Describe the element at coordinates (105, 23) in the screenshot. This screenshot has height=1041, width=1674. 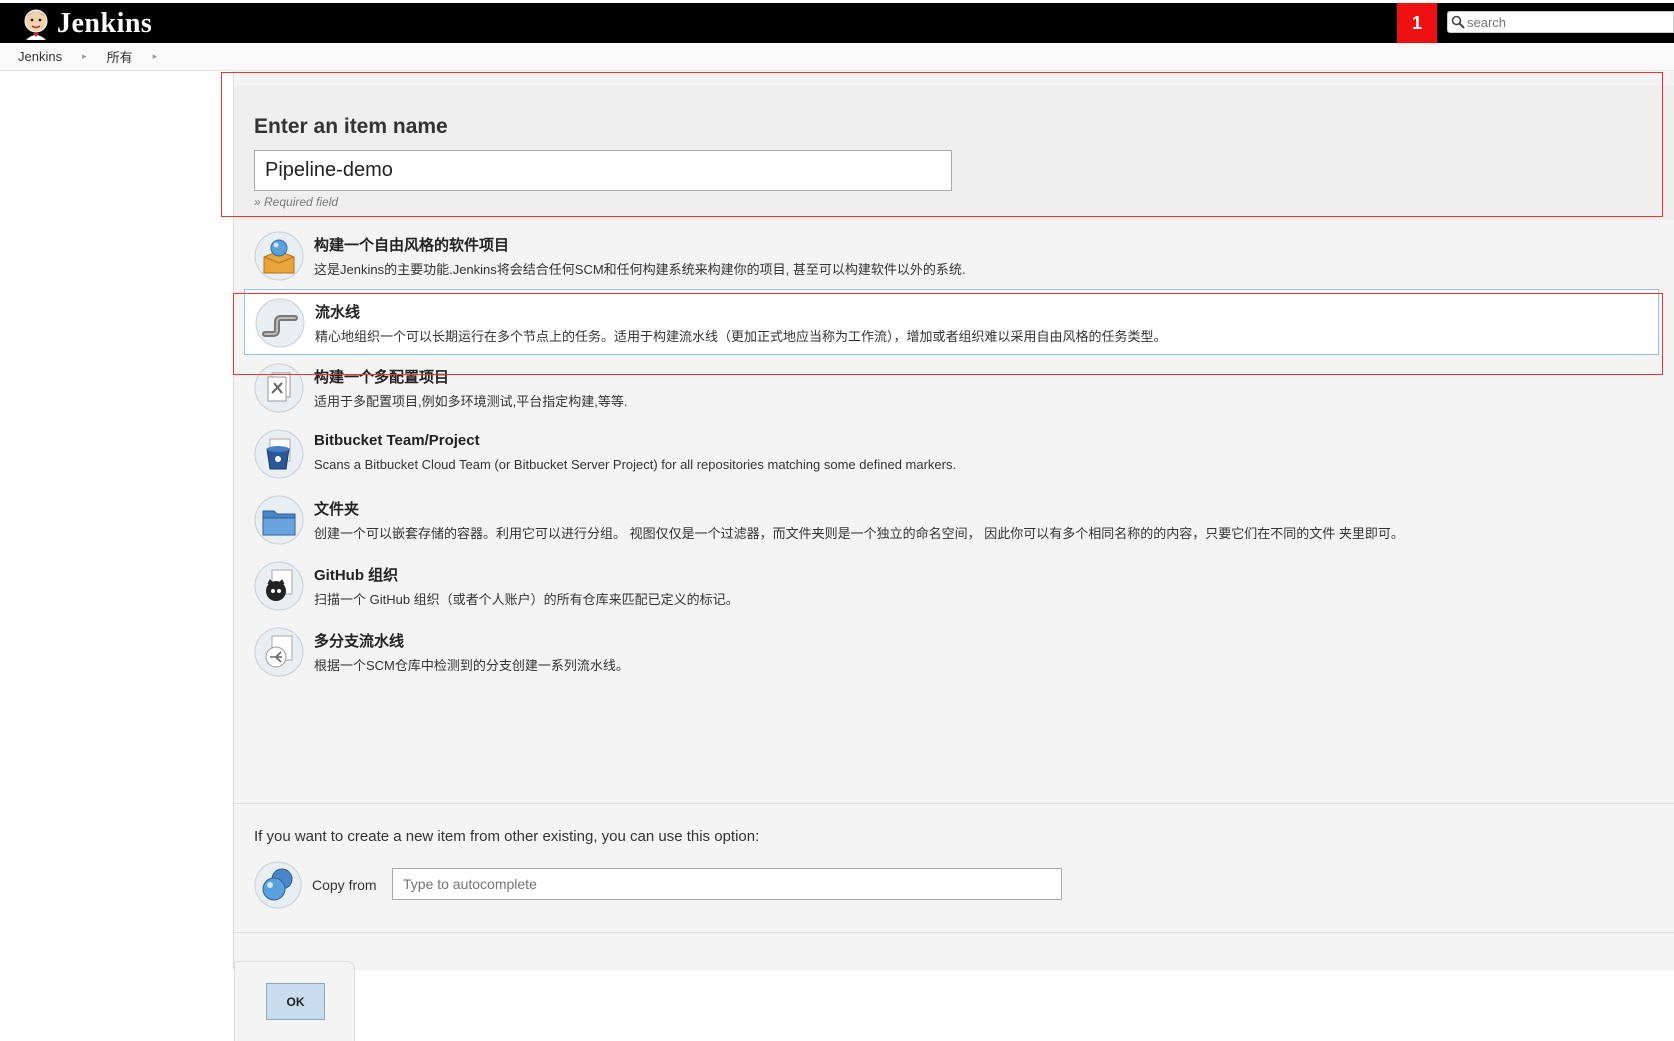
I see `app-name: Jenkins` at that location.